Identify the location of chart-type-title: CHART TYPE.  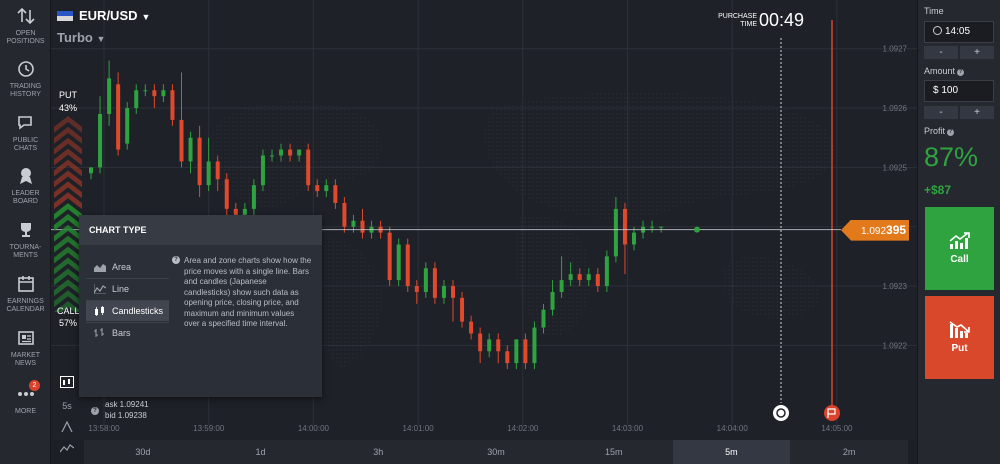
(200, 230).